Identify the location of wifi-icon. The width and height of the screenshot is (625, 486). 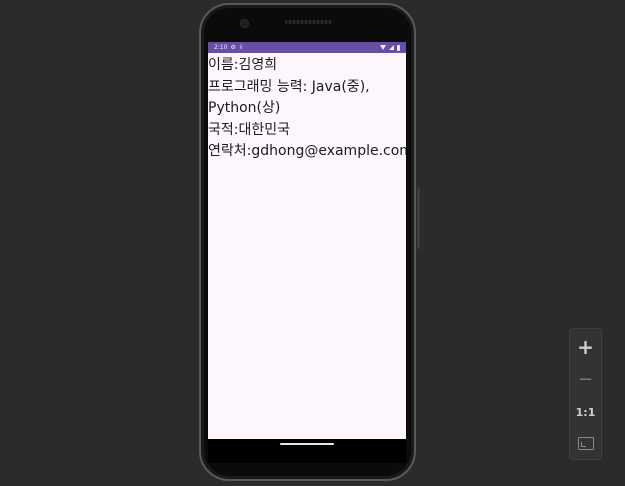
(383, 47).